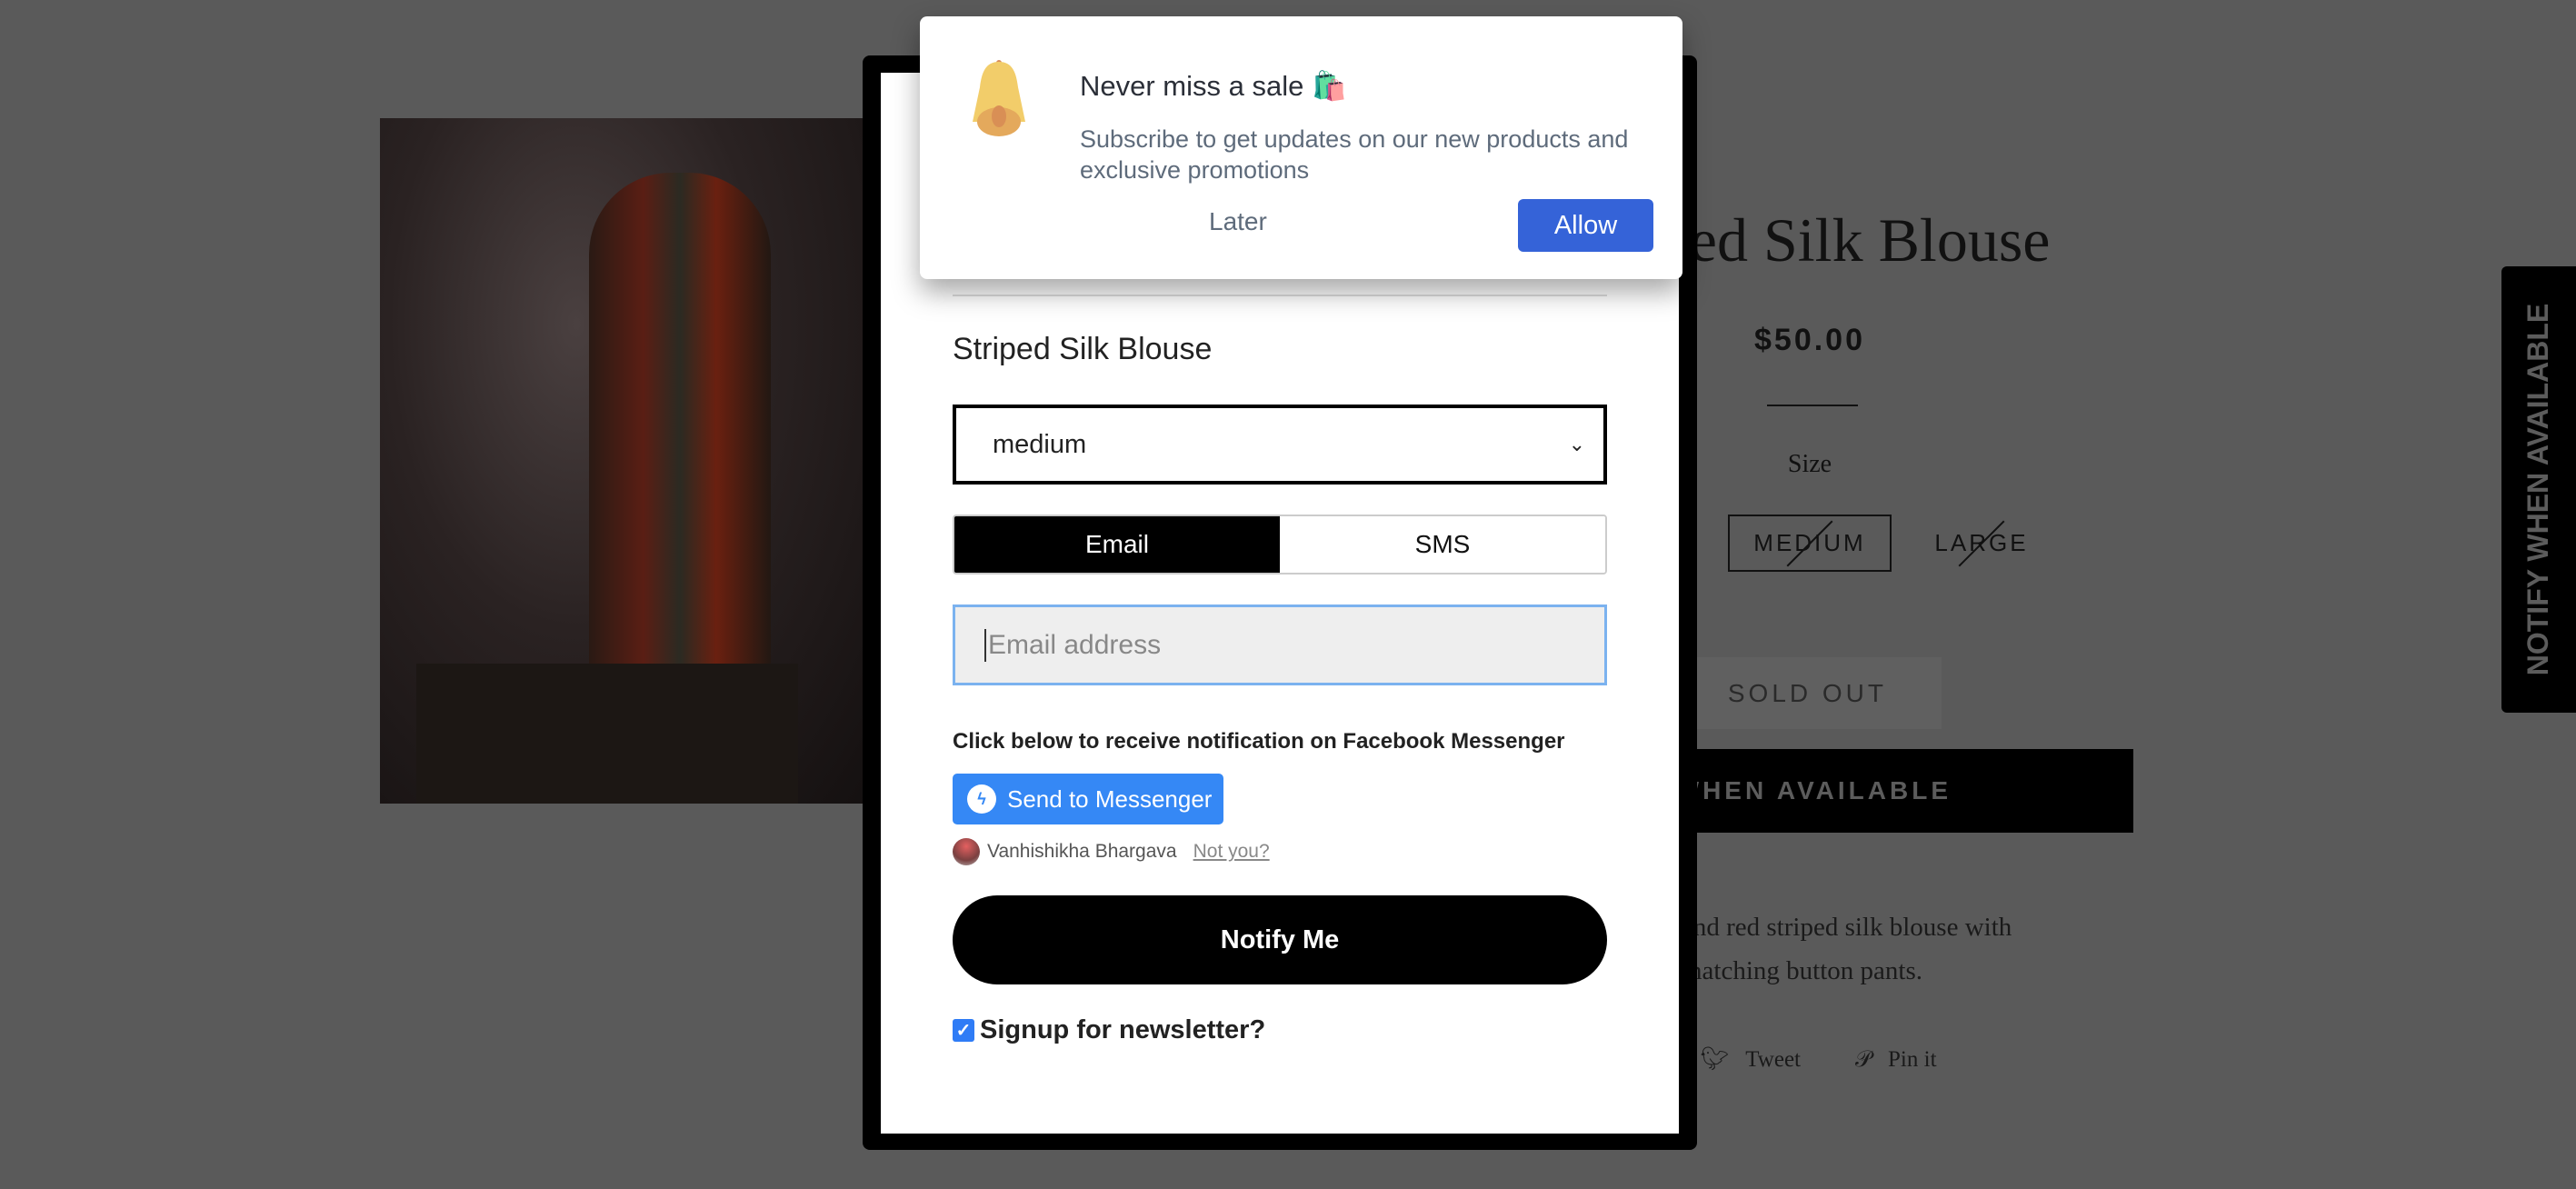  I want to click on share-pinterest-link: 𝒫 Pin it, so click(1896, 1059).